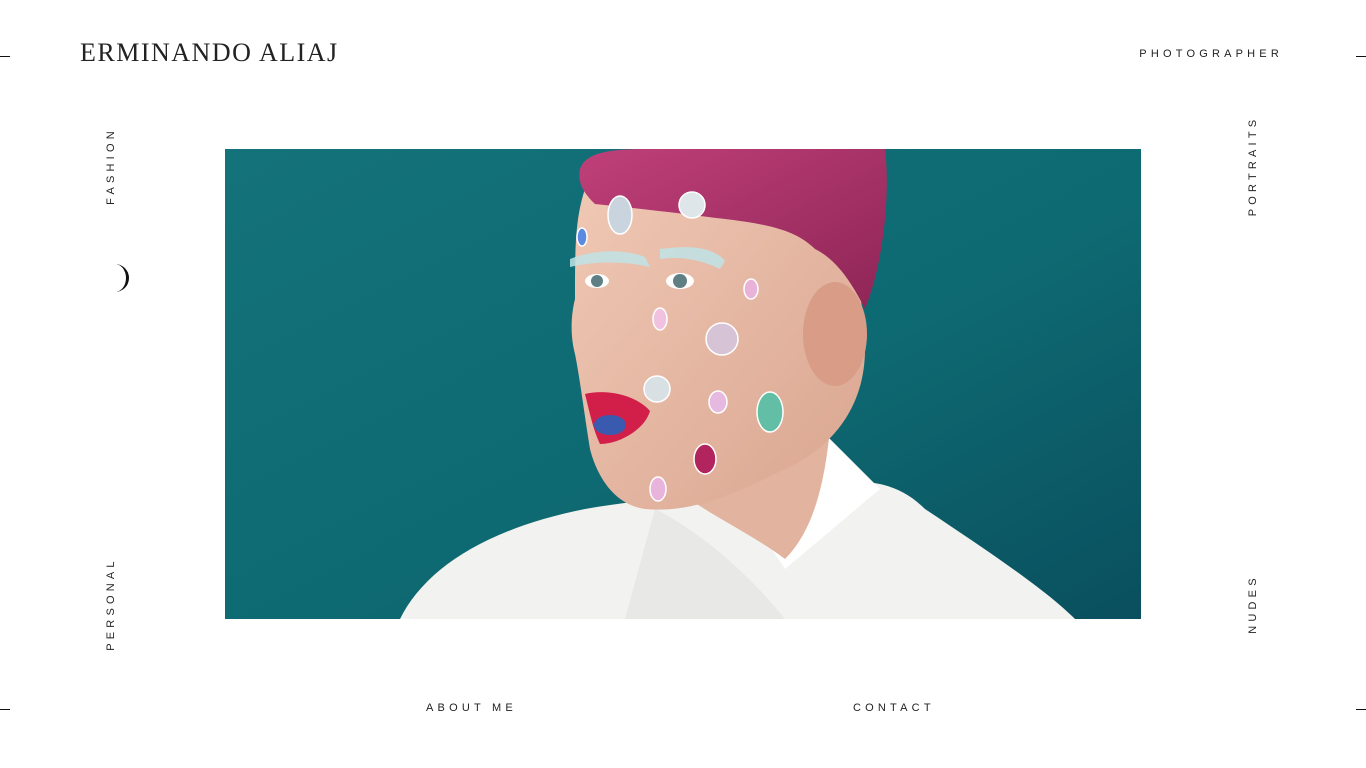  Describe the element at coordinates (123, 278) in the screenshot. I see `loading-spinner-icon` at that location.